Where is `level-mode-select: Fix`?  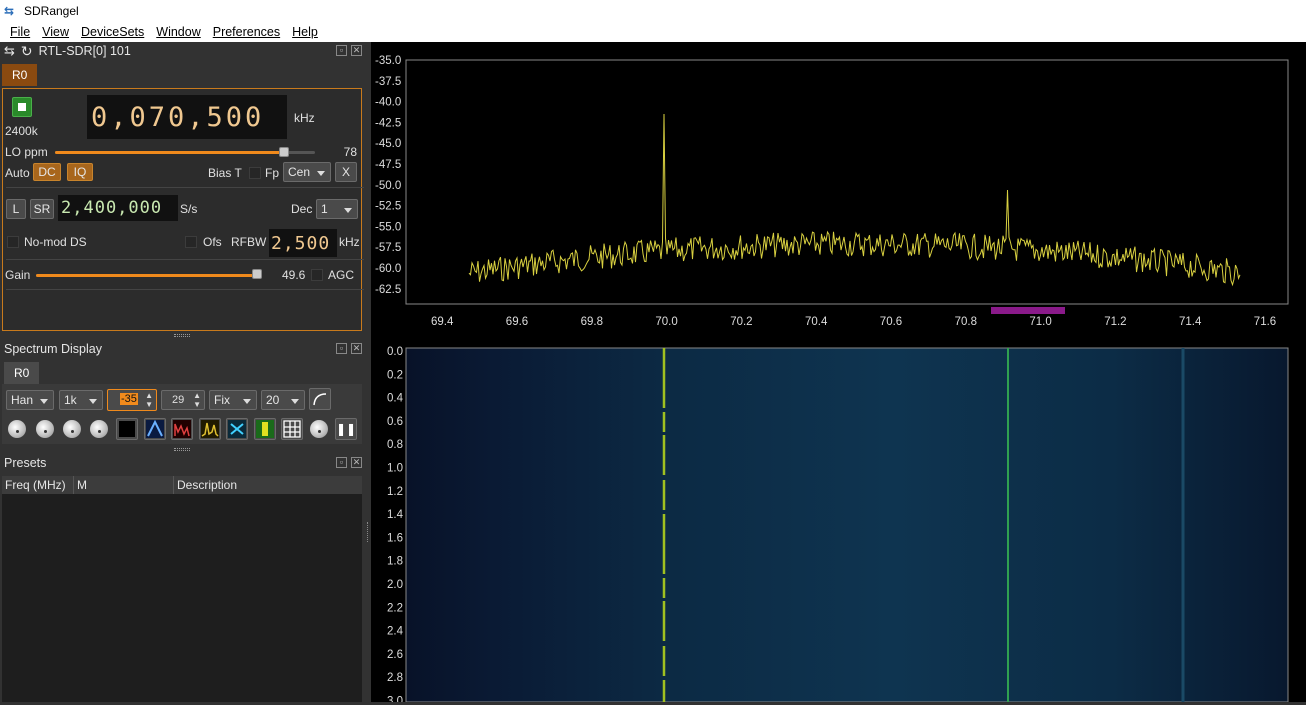
level-mode-select: Fix is located at coordinates (233, 400).